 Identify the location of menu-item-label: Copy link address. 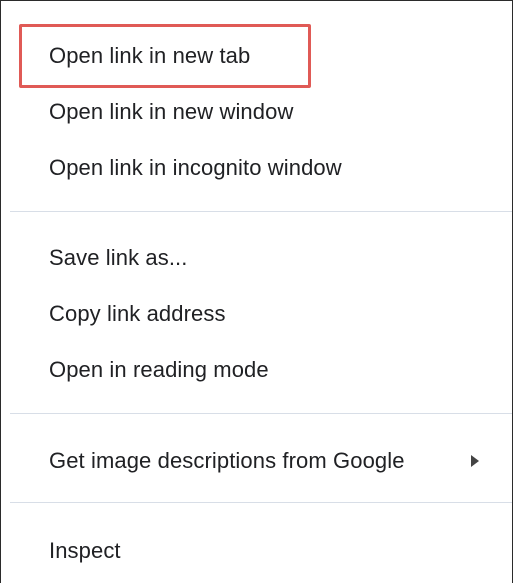
(137, 313).